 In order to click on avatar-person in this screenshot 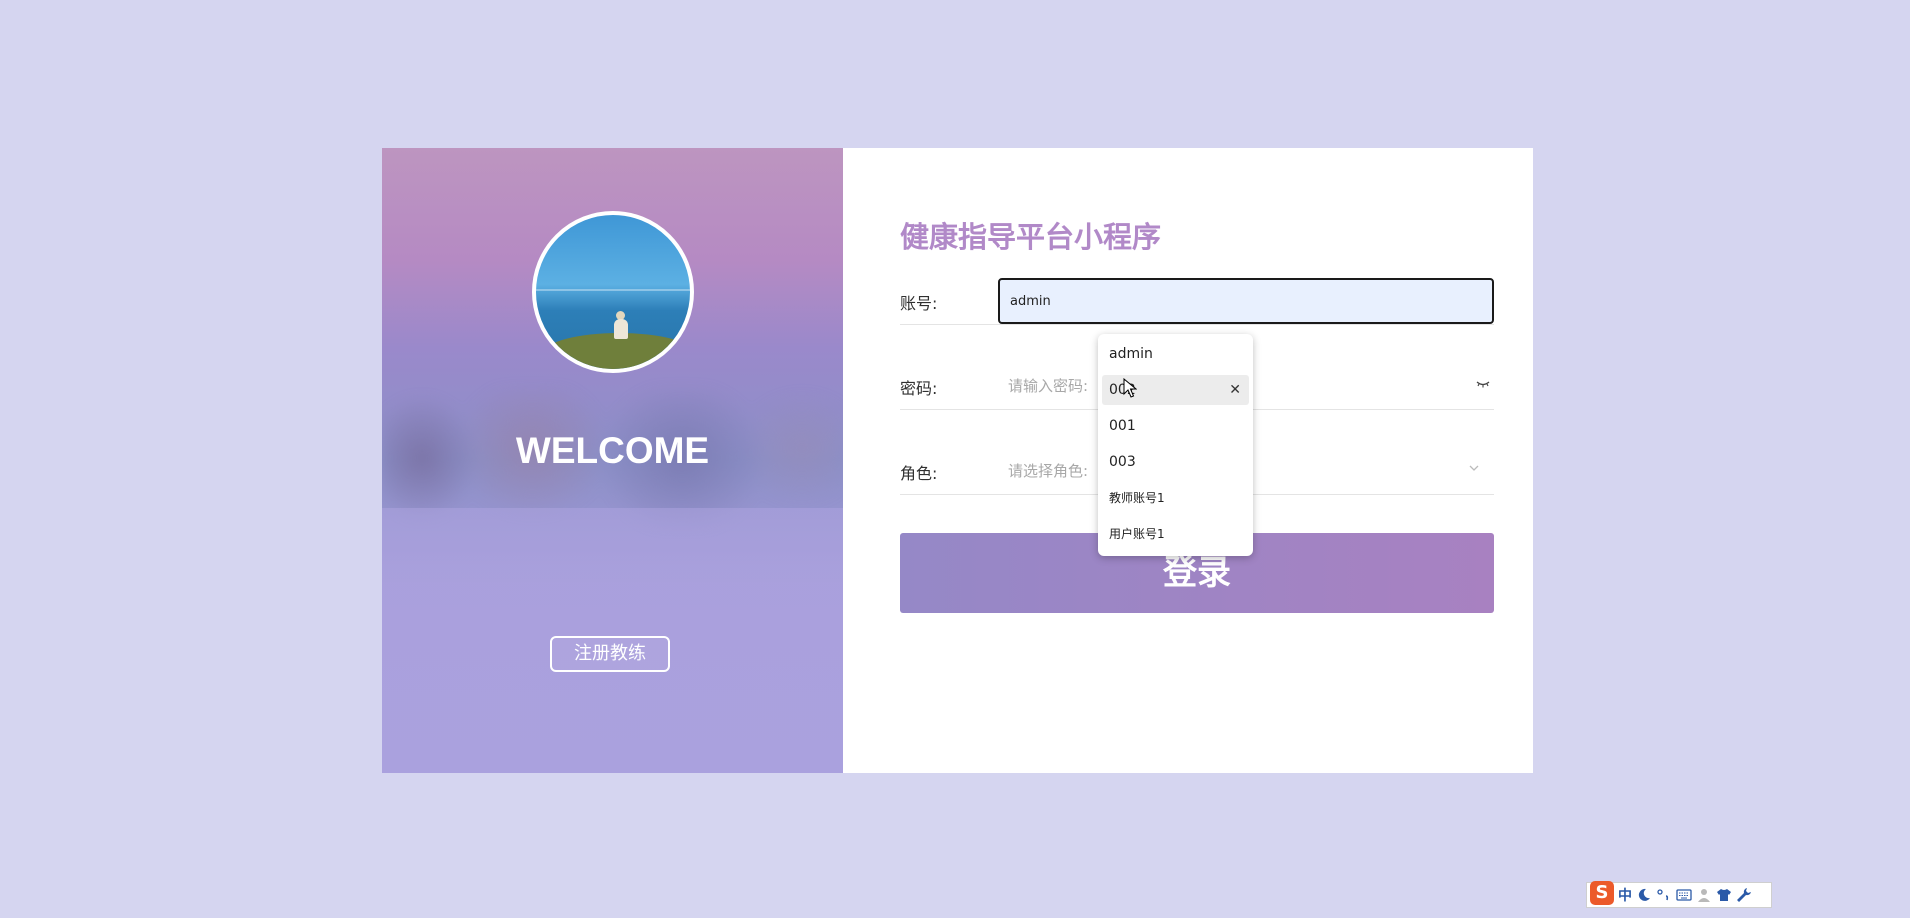, I will do `click(621, 329)`.